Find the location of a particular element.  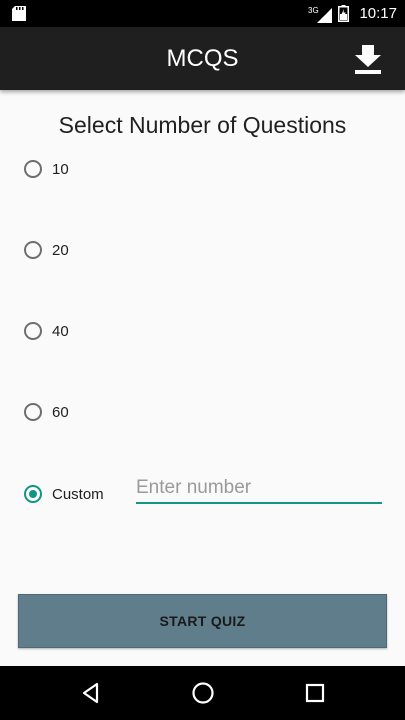

back-button is located at coordinates (91, 693).